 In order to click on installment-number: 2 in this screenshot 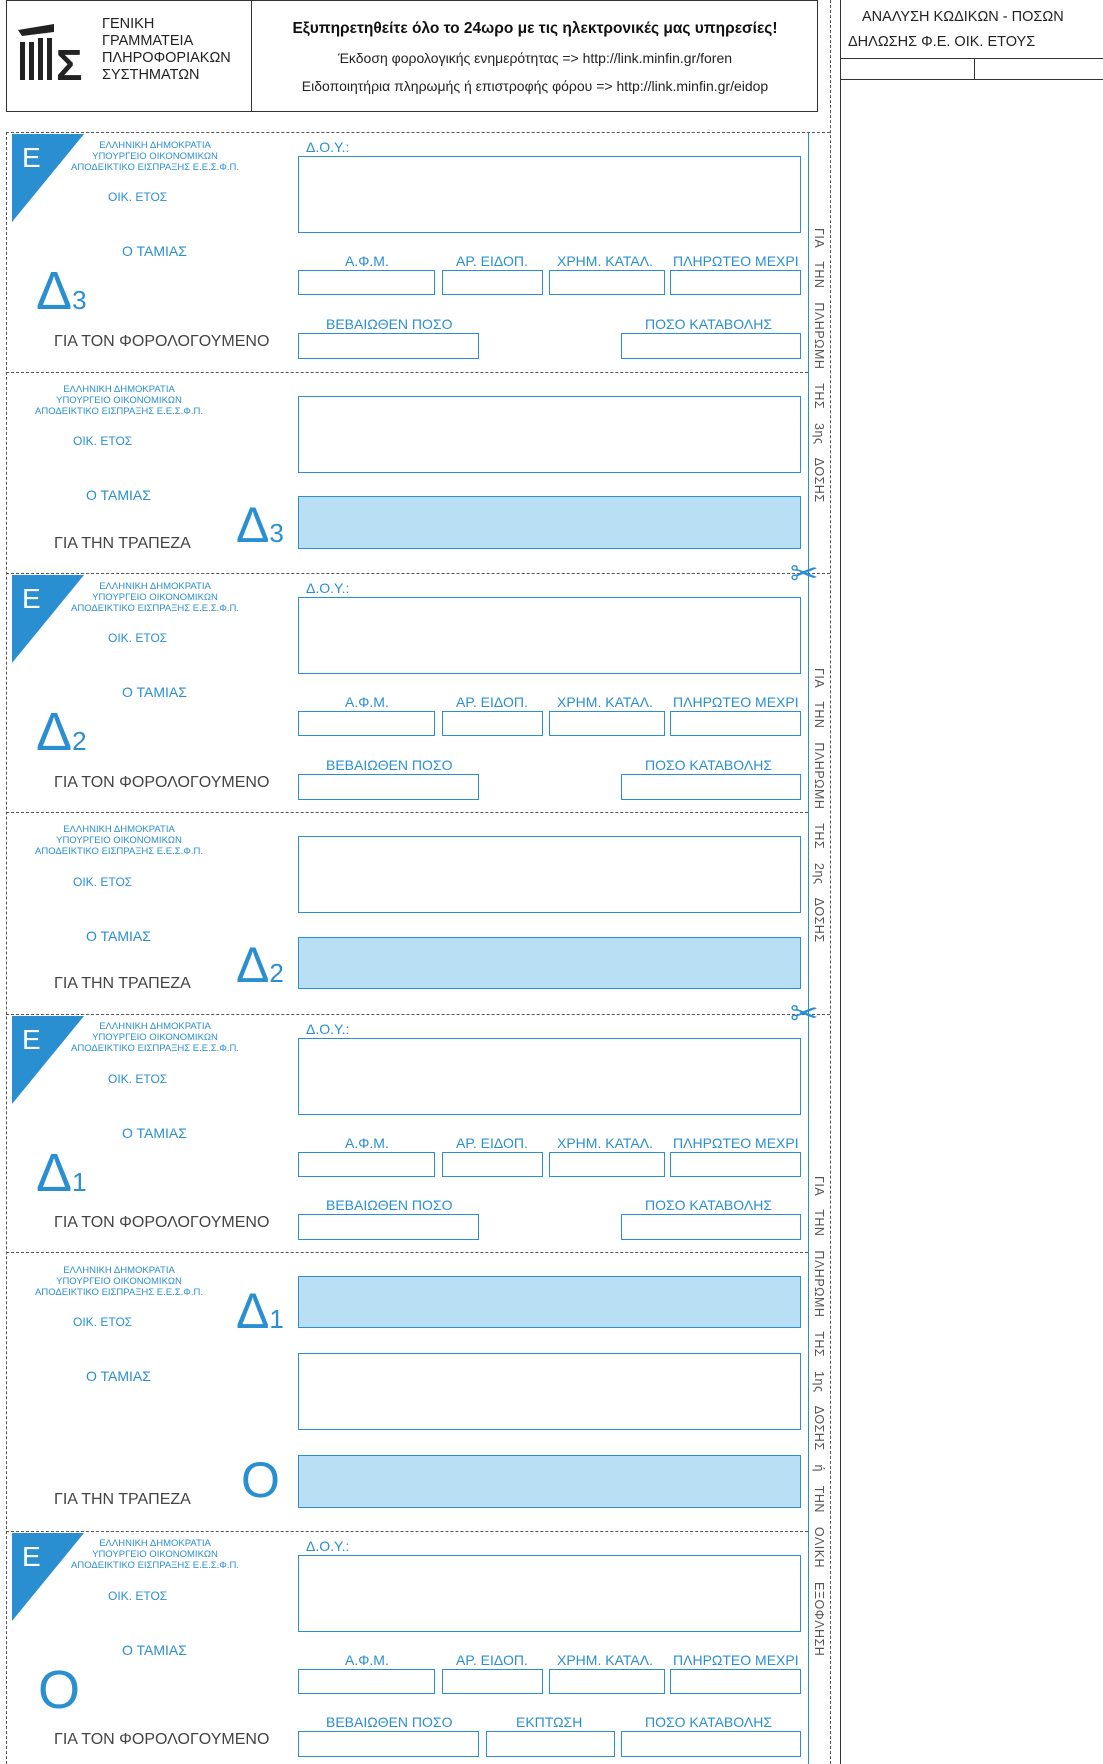, I will do `click(79, 741)`.